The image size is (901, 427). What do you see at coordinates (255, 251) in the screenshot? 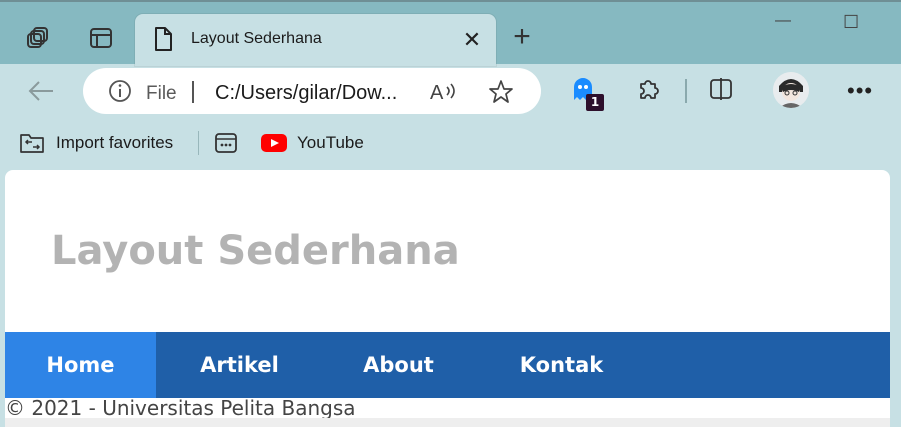
I see `page-title: Layout Sederhana` at bounding box center [255, 251].